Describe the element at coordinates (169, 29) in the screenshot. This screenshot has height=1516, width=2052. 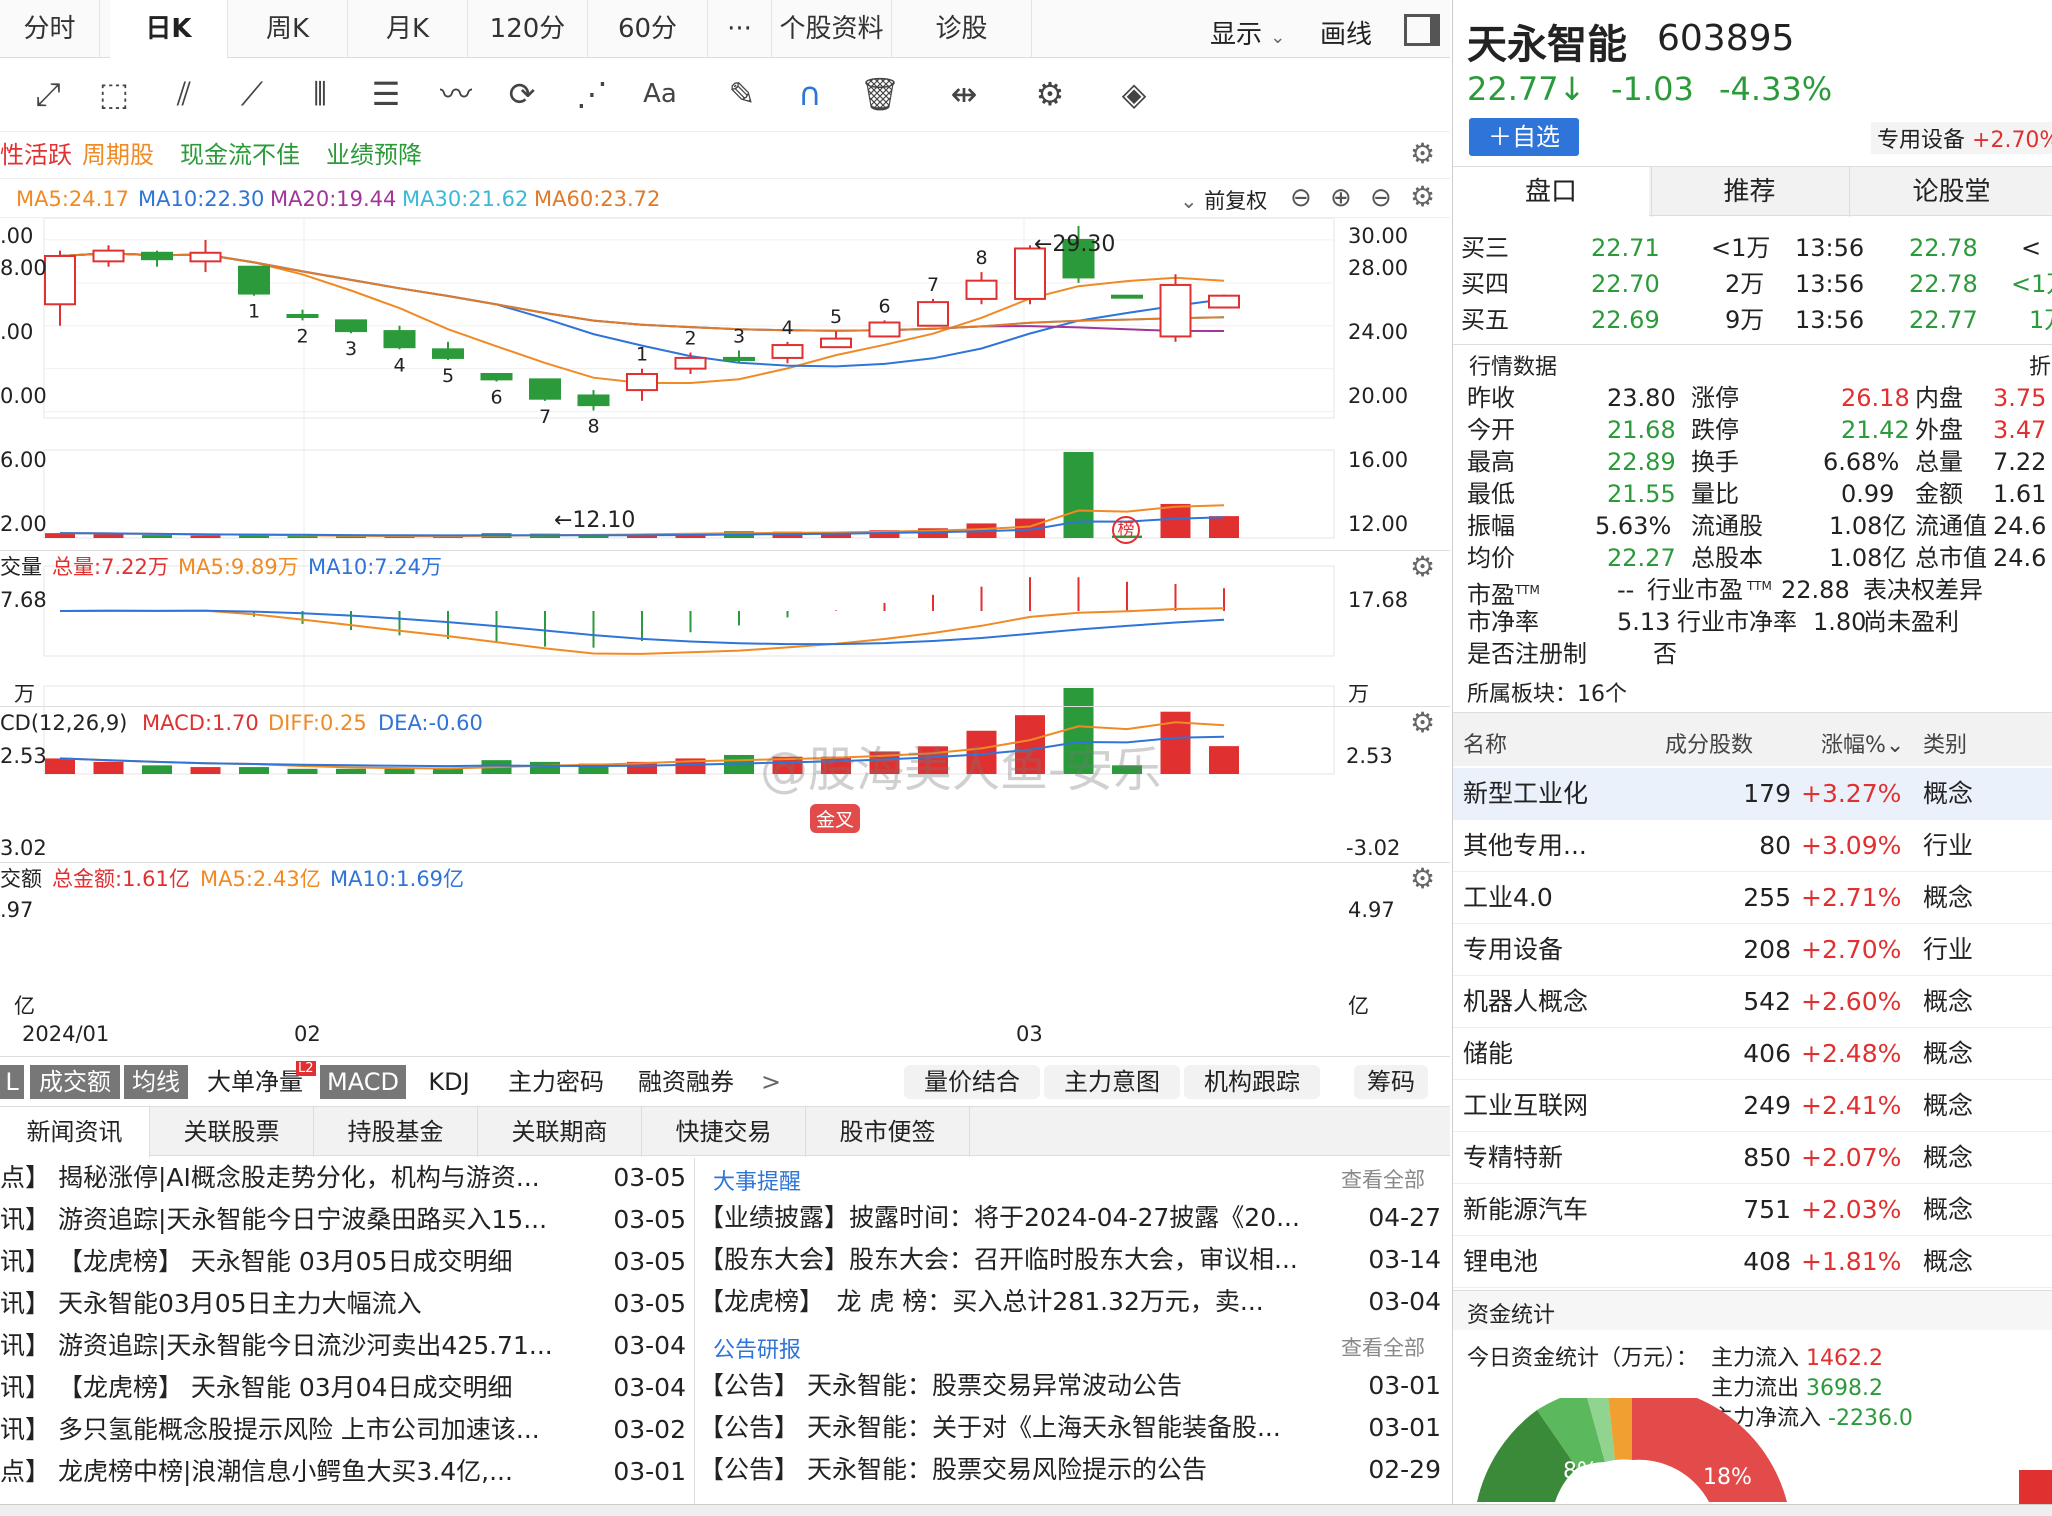
I see `tab-daily-k: 日K` at that location.